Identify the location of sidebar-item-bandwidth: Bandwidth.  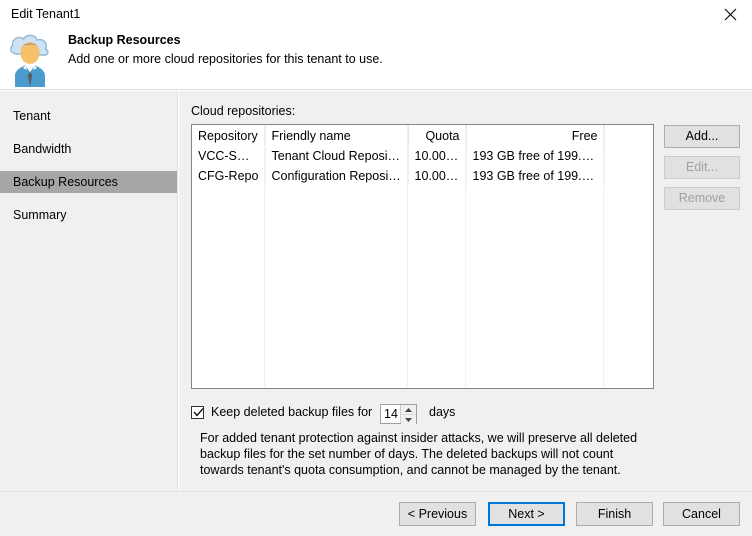
(88, 149).